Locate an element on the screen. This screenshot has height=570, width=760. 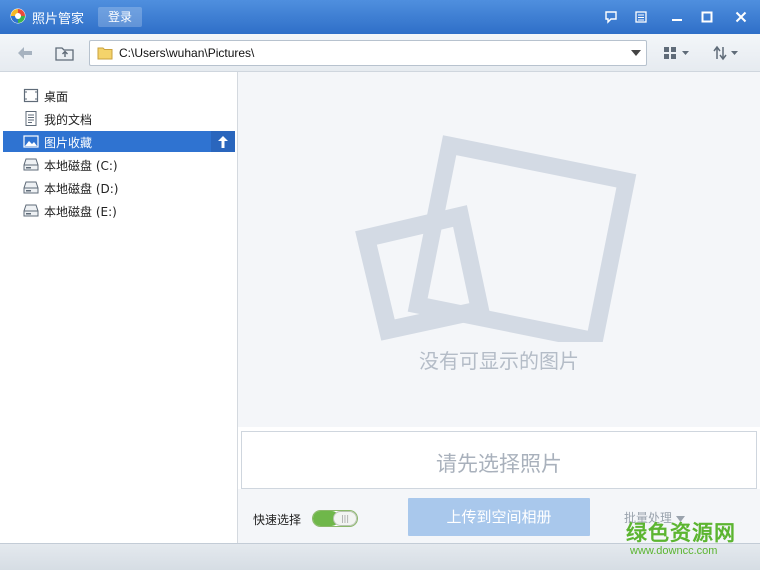
sidebar-item-label: 我的文档 is located at coordinates (68, 120).